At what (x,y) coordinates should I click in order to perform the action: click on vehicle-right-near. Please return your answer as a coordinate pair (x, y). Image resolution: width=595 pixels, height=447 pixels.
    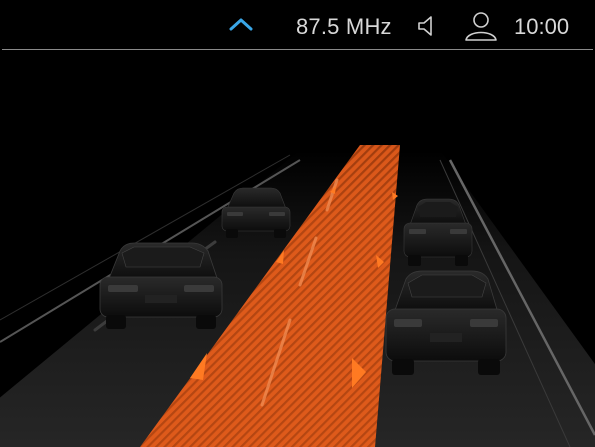
    Looking at the image, I should click on (446, 322).